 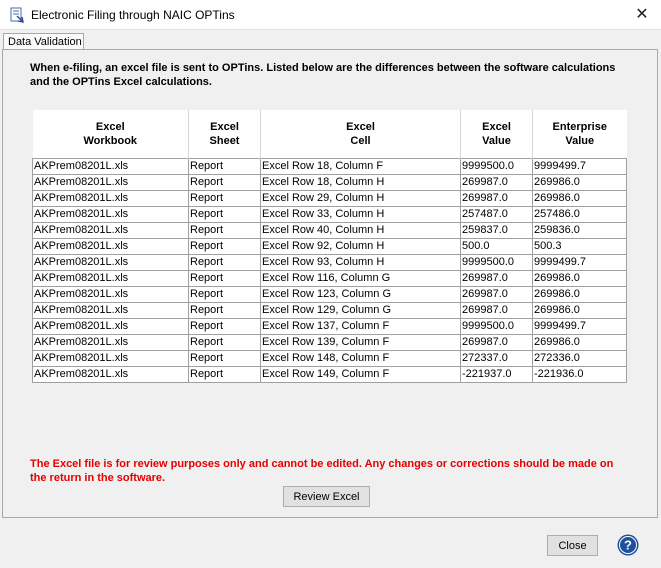 I want to click on app-icon, so click(x=17, y=15).